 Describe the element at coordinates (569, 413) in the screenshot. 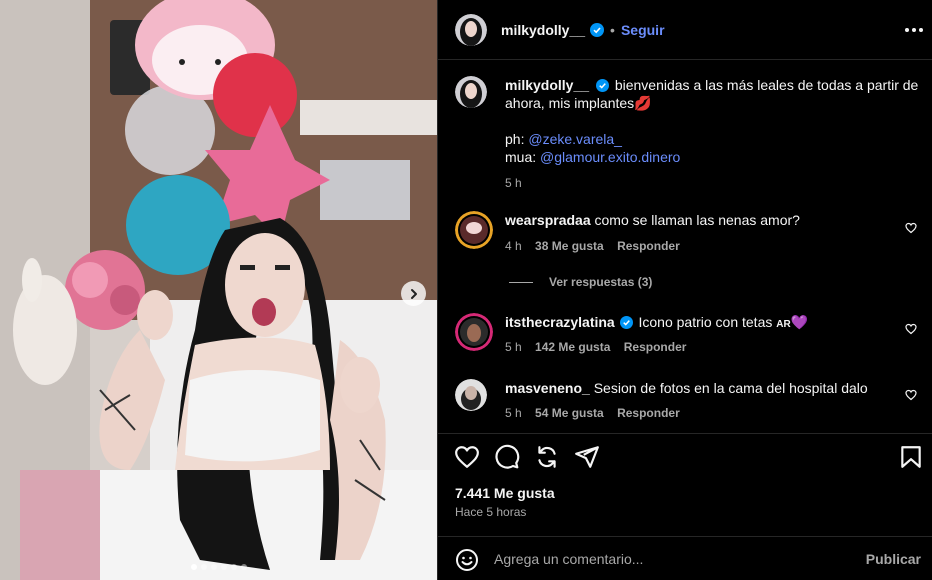

I see `comment-likes: 54 Me gusta` at that location.